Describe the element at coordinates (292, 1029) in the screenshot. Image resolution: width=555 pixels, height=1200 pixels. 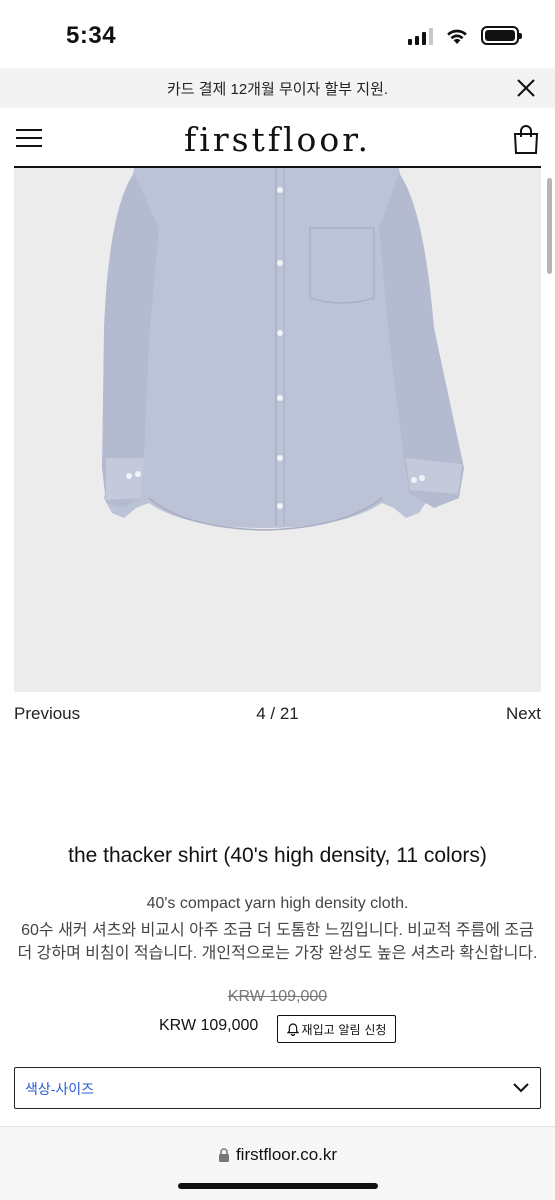
I see `bell-icon` at that location.